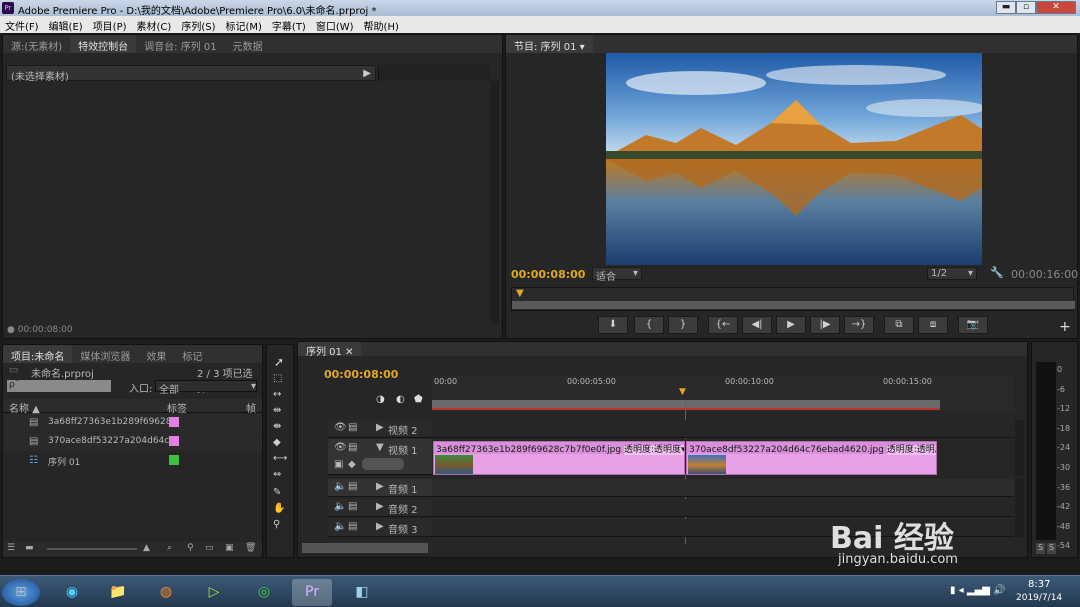 Image resolution: width=1080 pixels, height=607 pixels. I want to click on menu-clip: 素材(C), so click(154, 24).